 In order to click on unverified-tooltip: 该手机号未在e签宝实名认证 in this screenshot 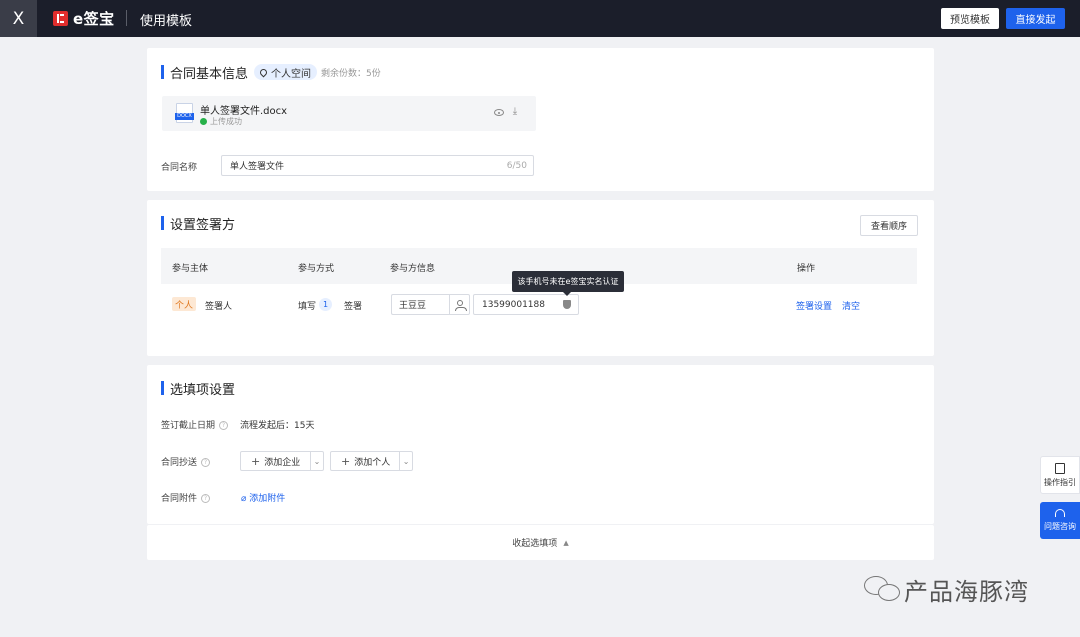, I will do `click(568, 283)`.